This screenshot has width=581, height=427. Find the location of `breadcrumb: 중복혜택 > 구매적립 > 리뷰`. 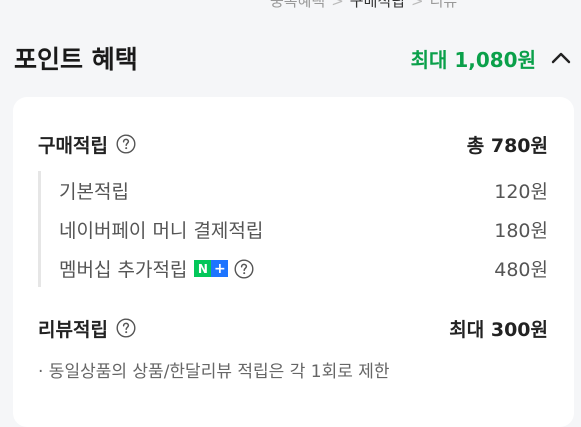

breadcrumb: 중복혜택 > 구매적립 > 리뷰 is located at coordinates (363, 5).